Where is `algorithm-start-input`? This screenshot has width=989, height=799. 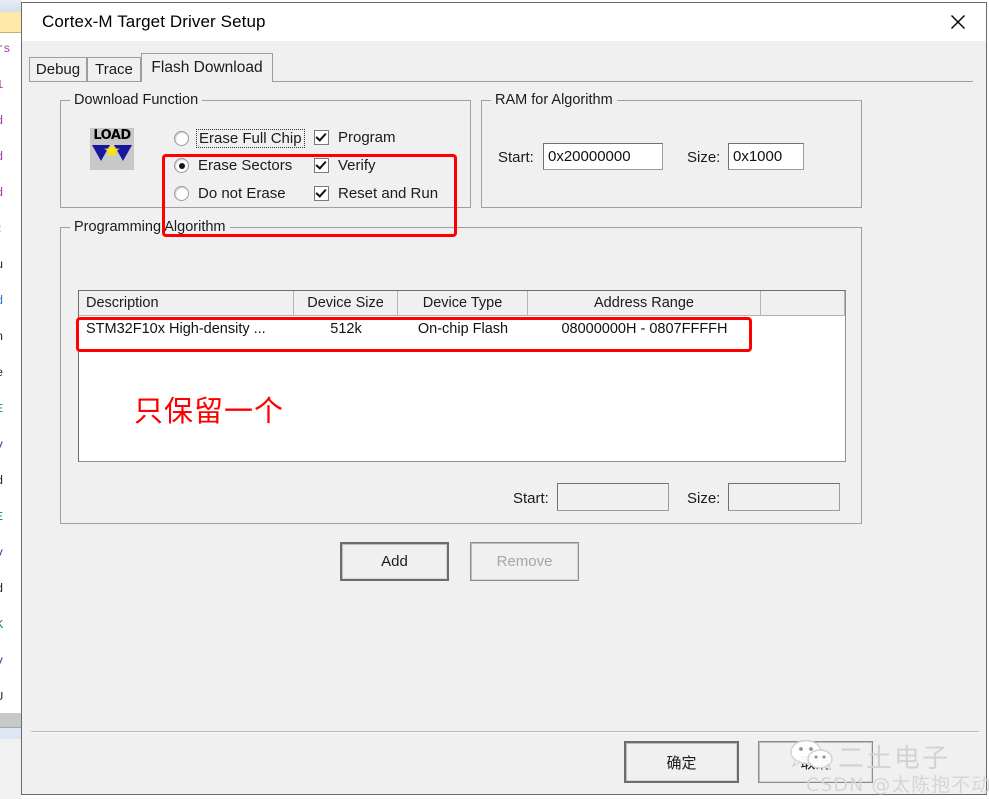 algorithm-start-input is located at coordinates (613, 497).